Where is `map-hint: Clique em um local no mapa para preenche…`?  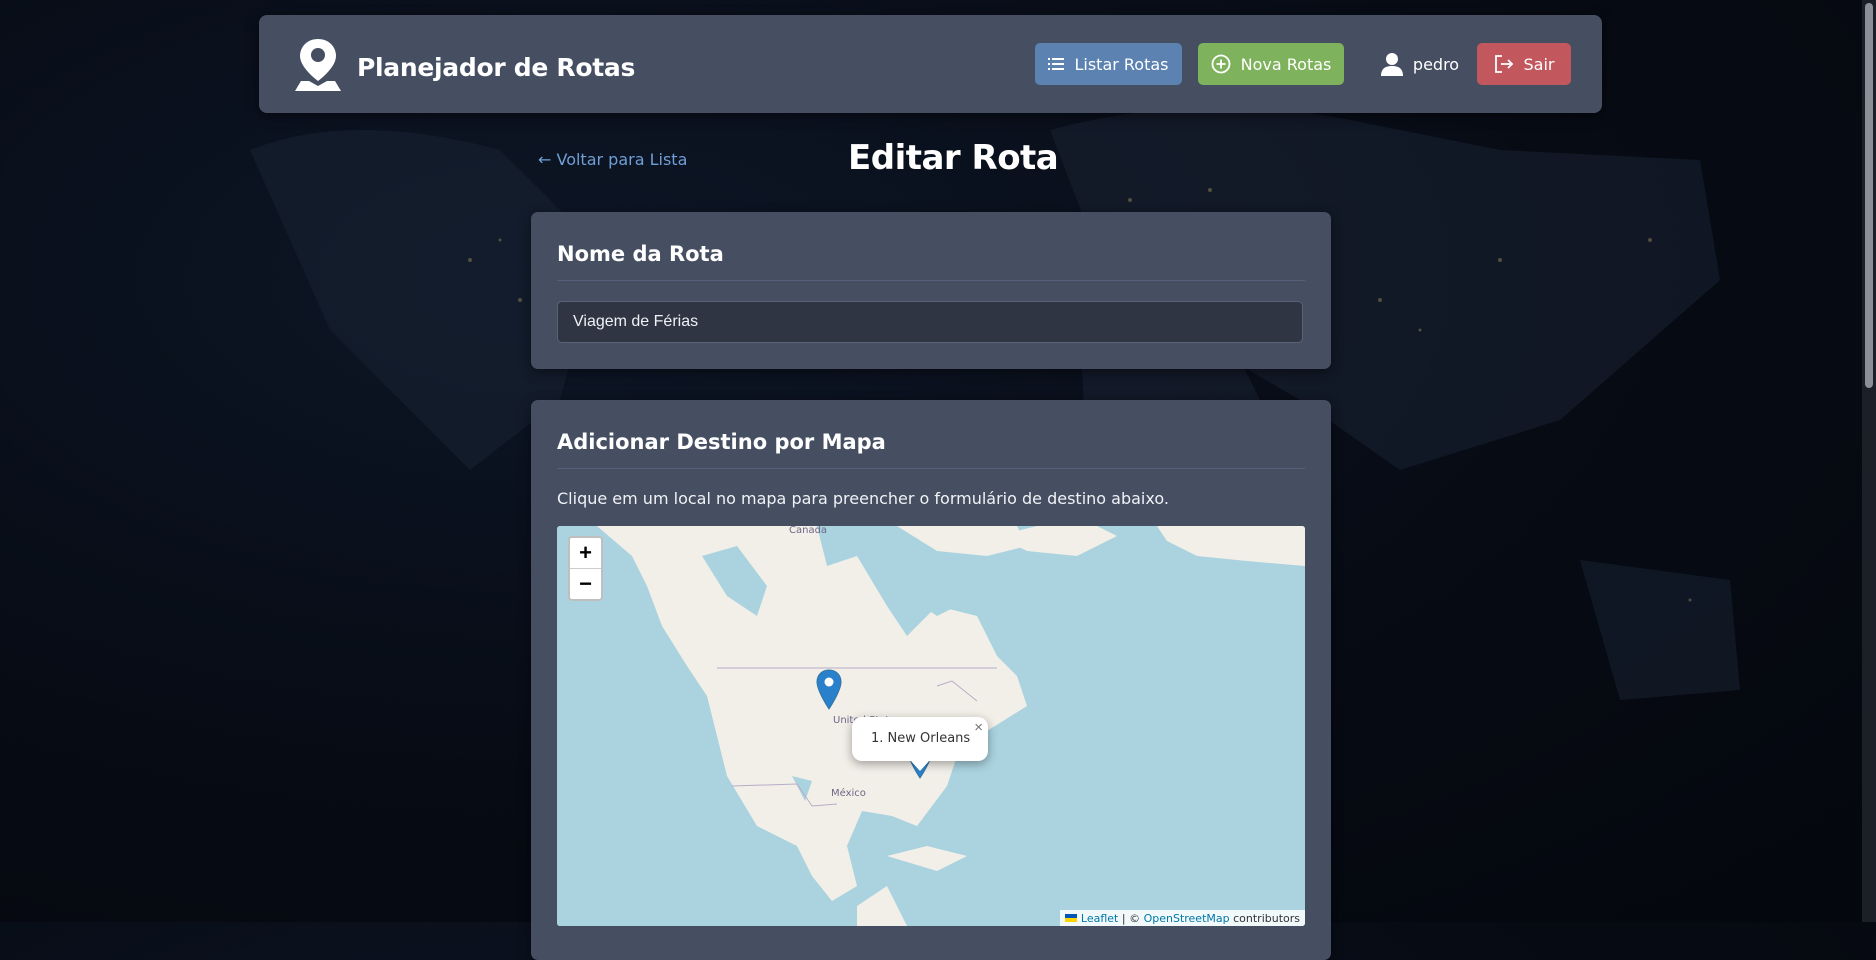
map-hint: Clique em um local no mapa para preenche… is located at coordinates (863, 498).